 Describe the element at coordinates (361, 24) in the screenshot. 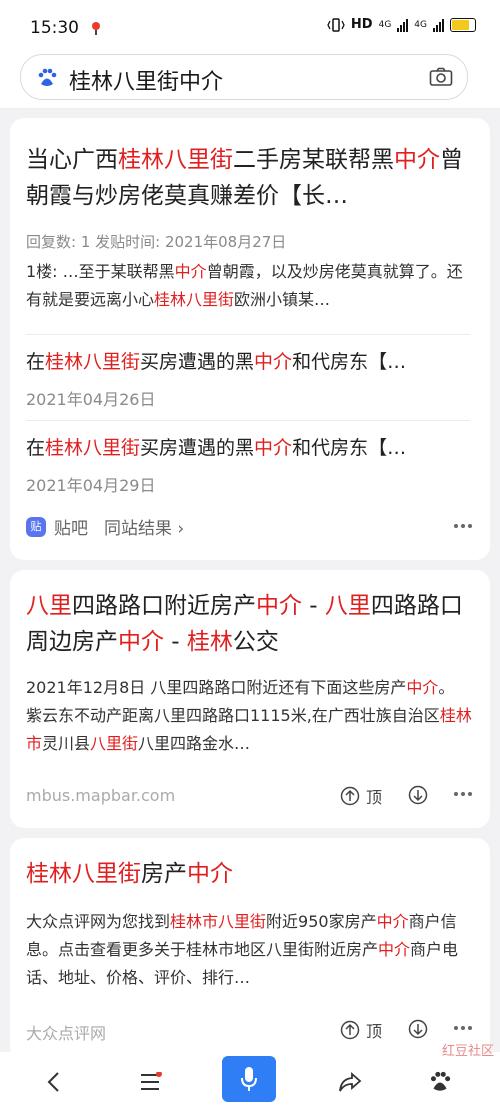

I see `hd-indicator: HD` at that location.